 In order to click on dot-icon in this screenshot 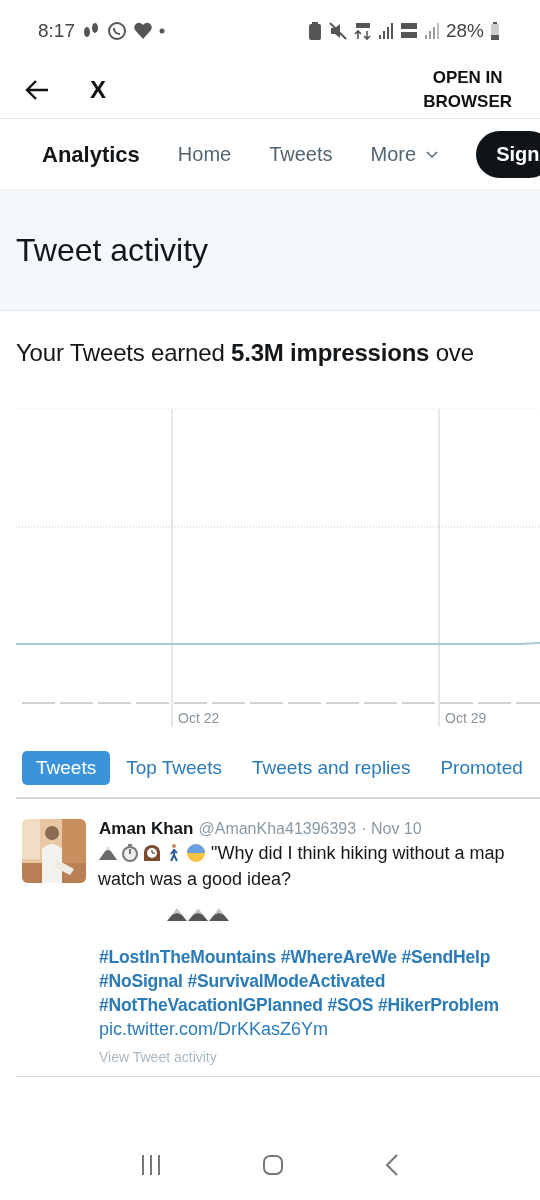, I will do `click(162, 31)`.